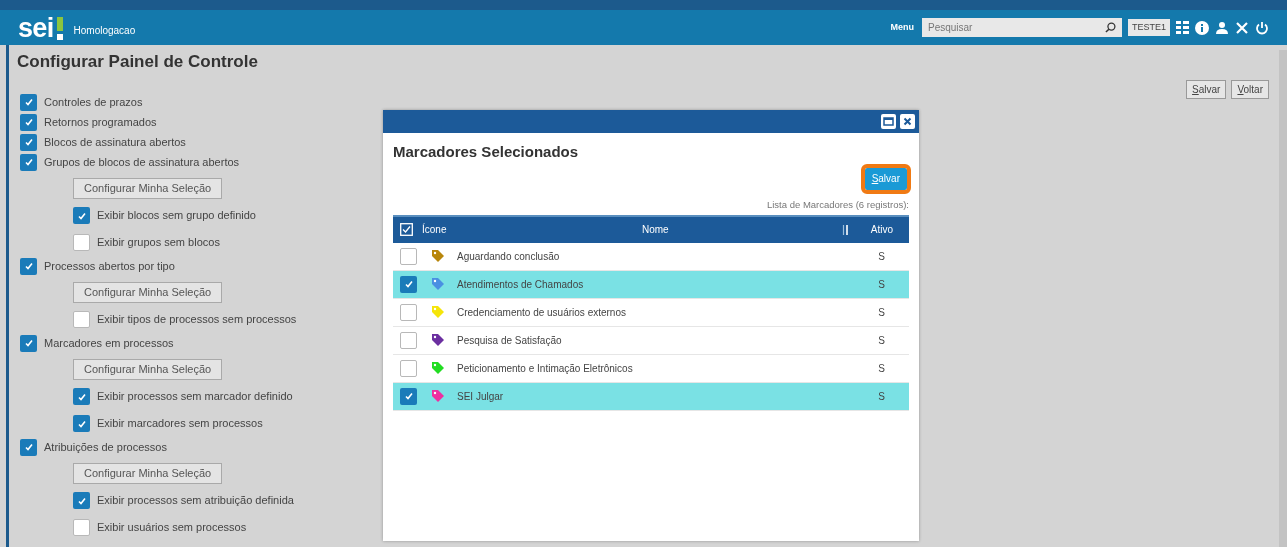 This screenshot has height=547, width=1287. Describe the element at coordinates (542, 312) in the screenshot. I see `table-cell-text: Credenciamento de usuários externos` at that location.